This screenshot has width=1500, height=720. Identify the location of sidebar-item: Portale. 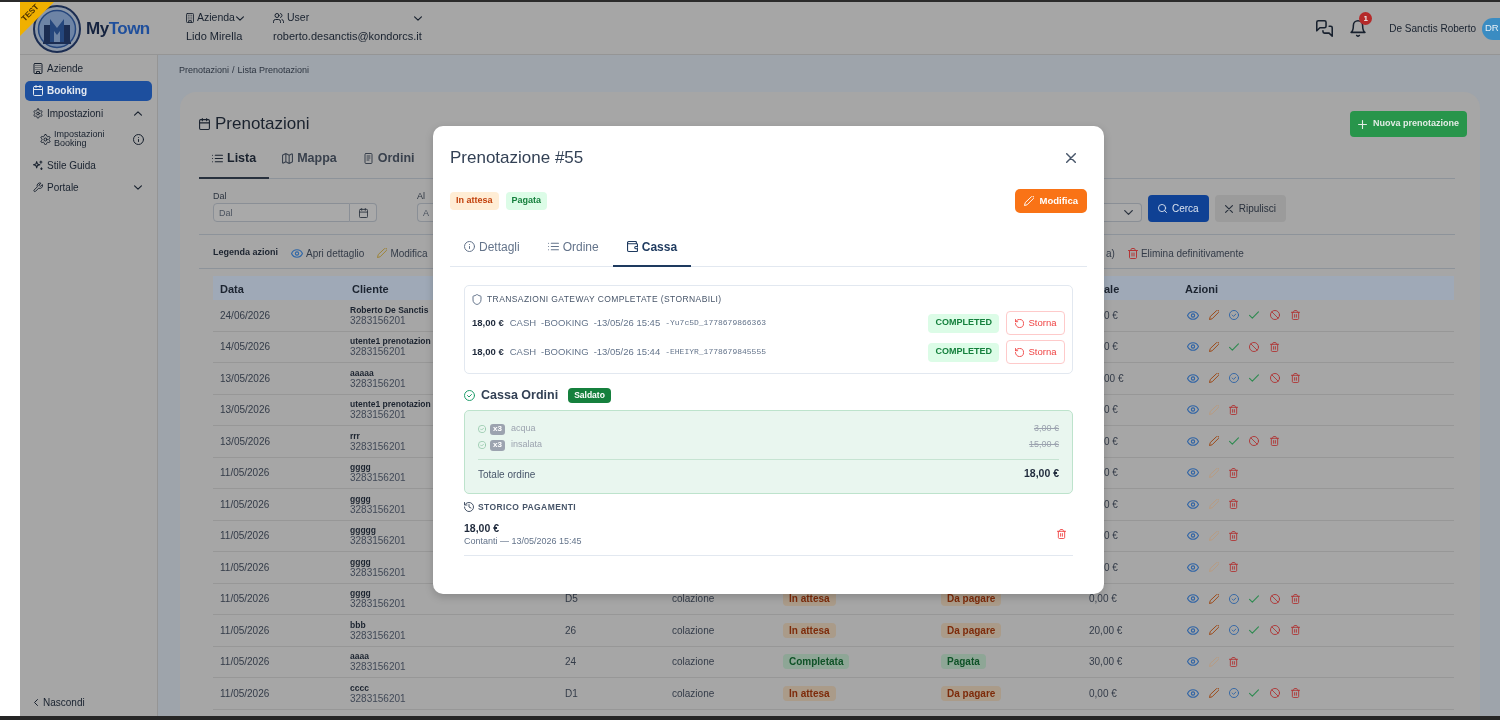
(88, 187).